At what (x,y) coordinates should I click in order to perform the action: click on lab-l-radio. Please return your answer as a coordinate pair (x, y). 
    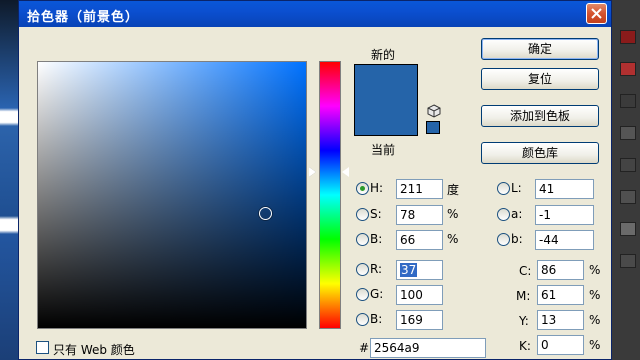
    Looking at the image, I should click on (503, 188).